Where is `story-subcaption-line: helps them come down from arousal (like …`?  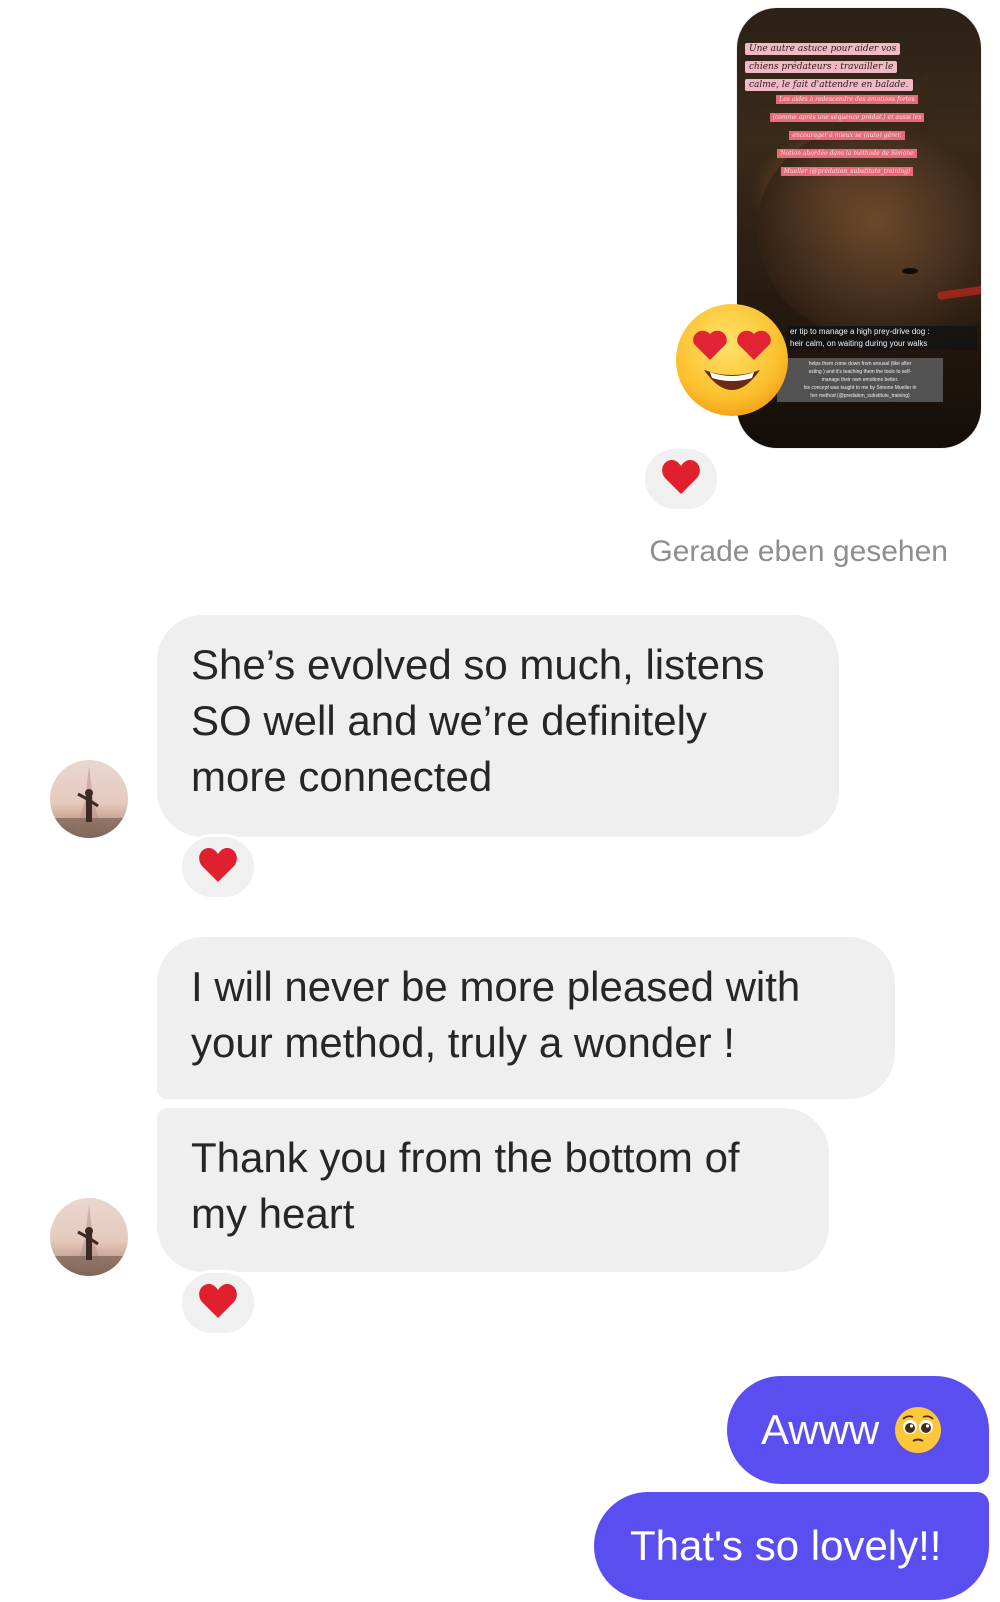 story-subcaption-line: helps them come down from arousal (like … is located at coordinates (860, 364).